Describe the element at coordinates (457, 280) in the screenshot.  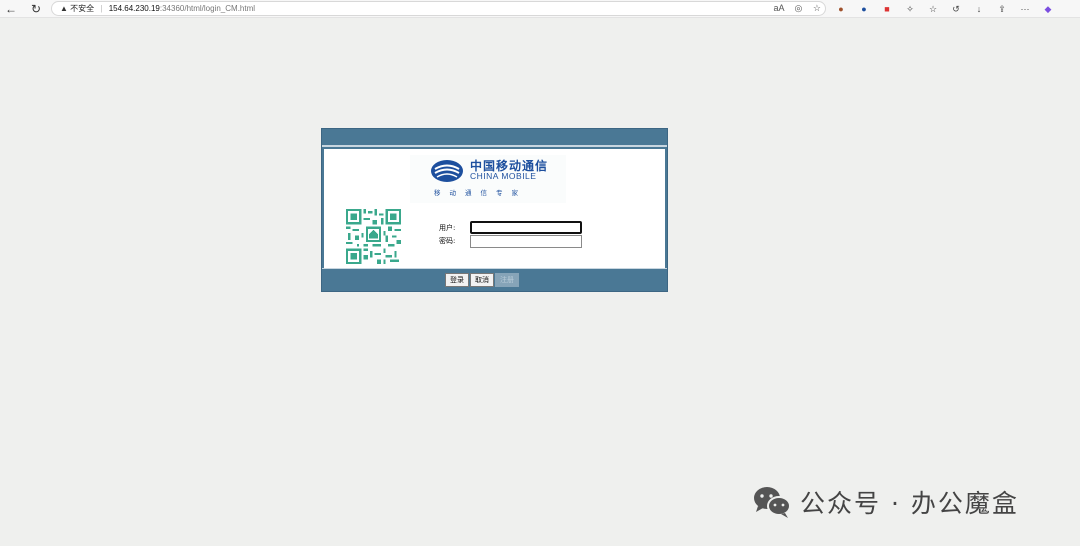
I see `login-button: 登录` at that location.